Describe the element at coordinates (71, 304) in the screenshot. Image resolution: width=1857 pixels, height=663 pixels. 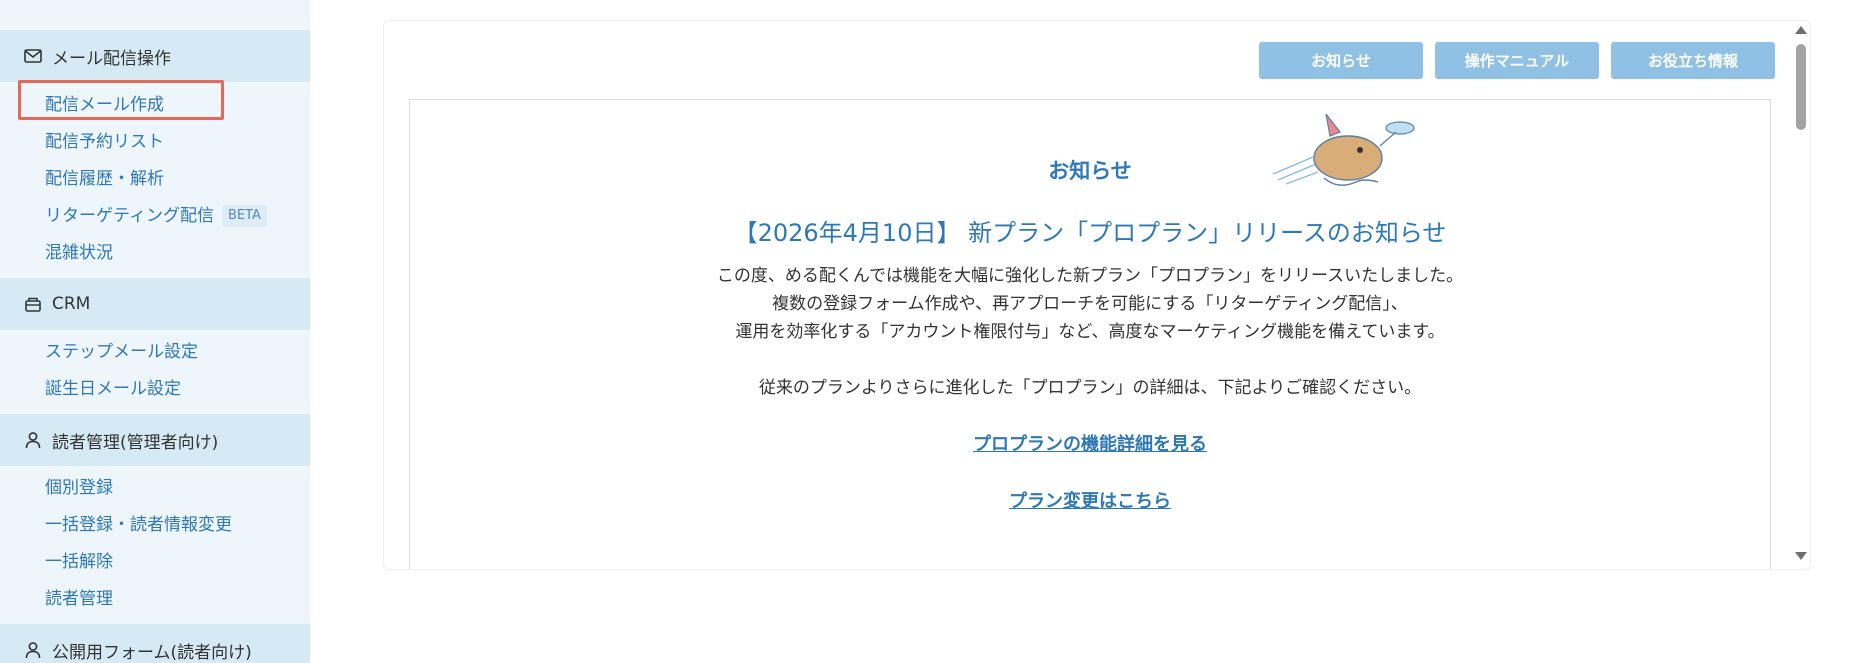
I see `section-label: CRM` at that location.